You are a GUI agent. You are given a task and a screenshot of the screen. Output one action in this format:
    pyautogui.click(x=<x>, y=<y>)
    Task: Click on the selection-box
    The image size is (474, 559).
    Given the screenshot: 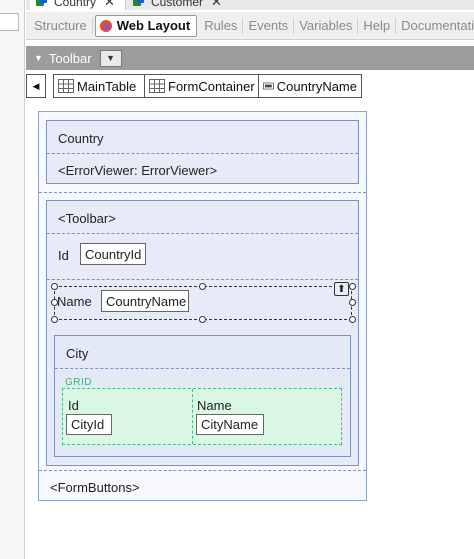 What is the action you would take?
    pyautogui.click(x=203, y=303)
    